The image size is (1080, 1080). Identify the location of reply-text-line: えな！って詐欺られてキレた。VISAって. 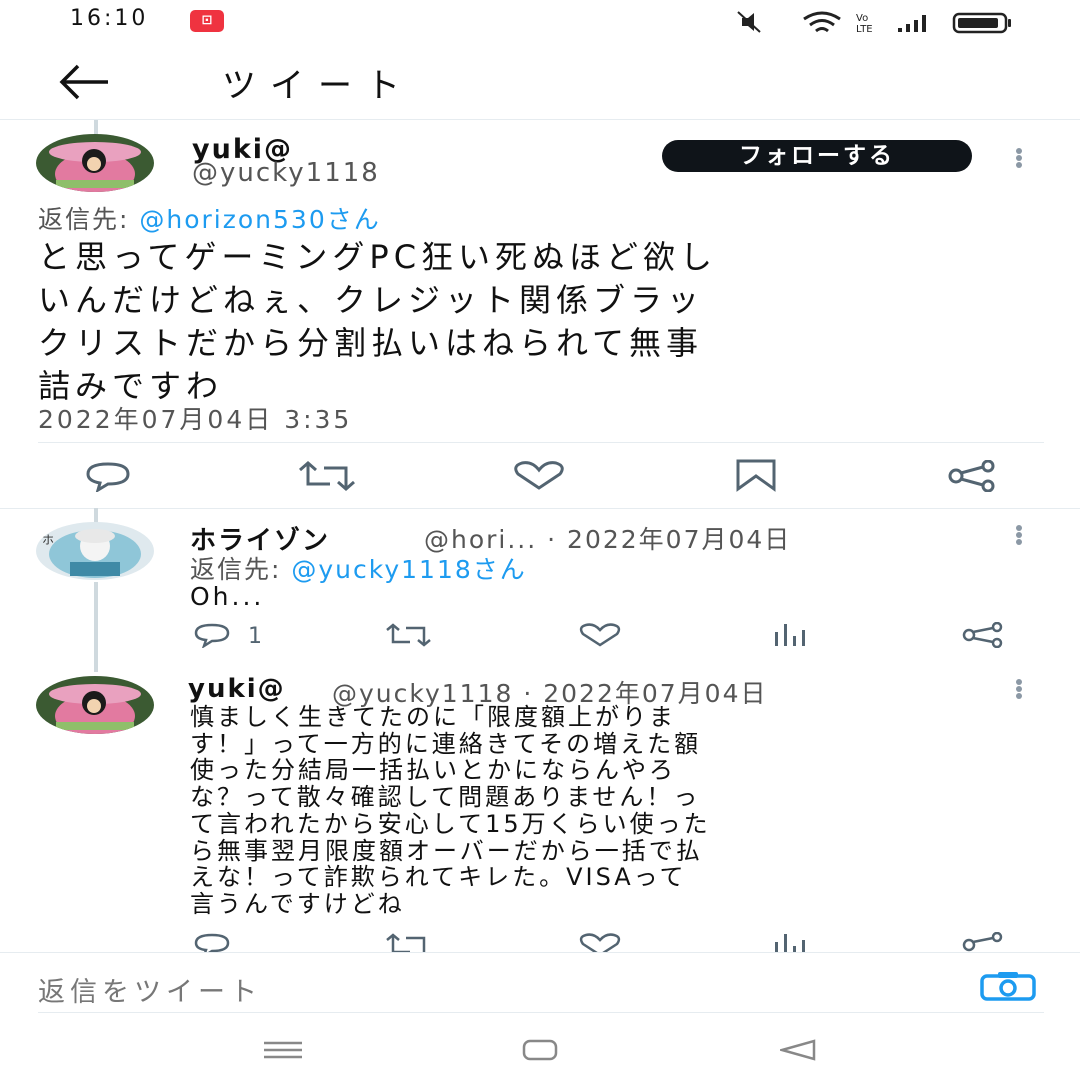
(438, 877).